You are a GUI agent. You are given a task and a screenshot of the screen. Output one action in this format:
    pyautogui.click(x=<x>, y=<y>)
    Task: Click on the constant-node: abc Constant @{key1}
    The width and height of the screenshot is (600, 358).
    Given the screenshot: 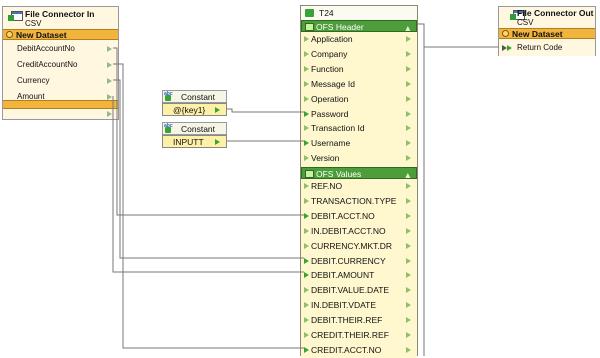 What is the action you would take?
    pyautogui.click(x=194, y=103)
    